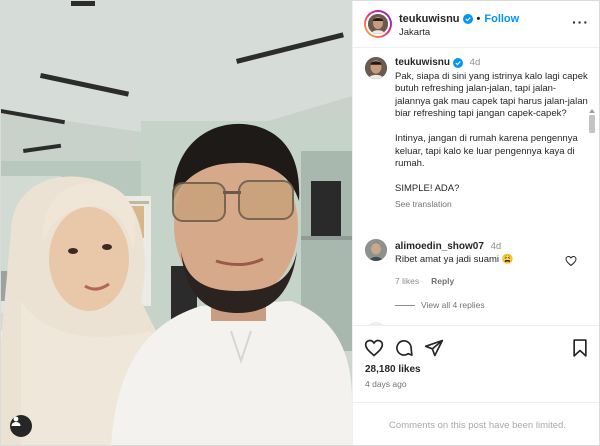 The height and width of the screenshot is (446, 600). What do you see at coordinates (442, 281) in the screenshot?
I see `reply-button: Reply` at bounding box center [442, 281].